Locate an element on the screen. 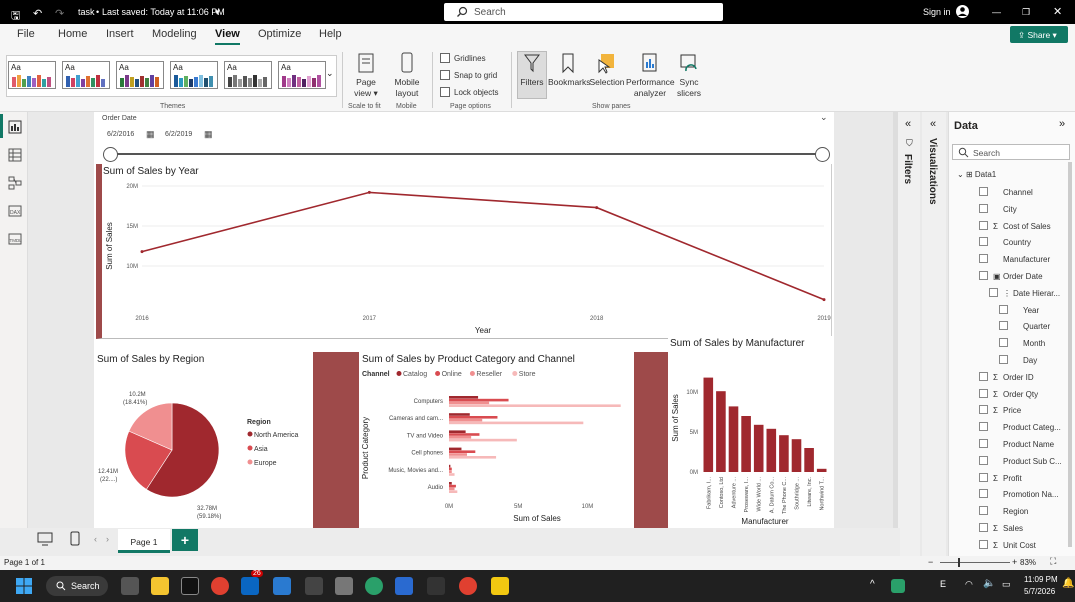 Image resolution: width=1075 pixels, height=602 pixels. clock-date: 5/7/2026 is located at coordinates (1039, 591).